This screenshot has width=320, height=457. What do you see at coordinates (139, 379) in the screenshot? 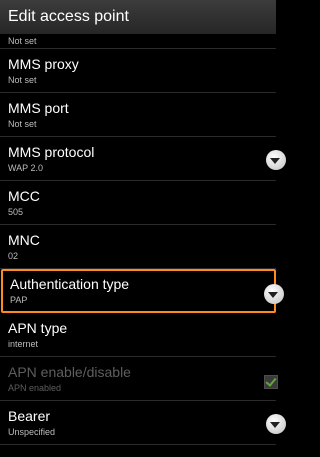
I see `list-item-apn-enable-disable: APN enable/disable APN enabled` at bounding box center [139, 379].